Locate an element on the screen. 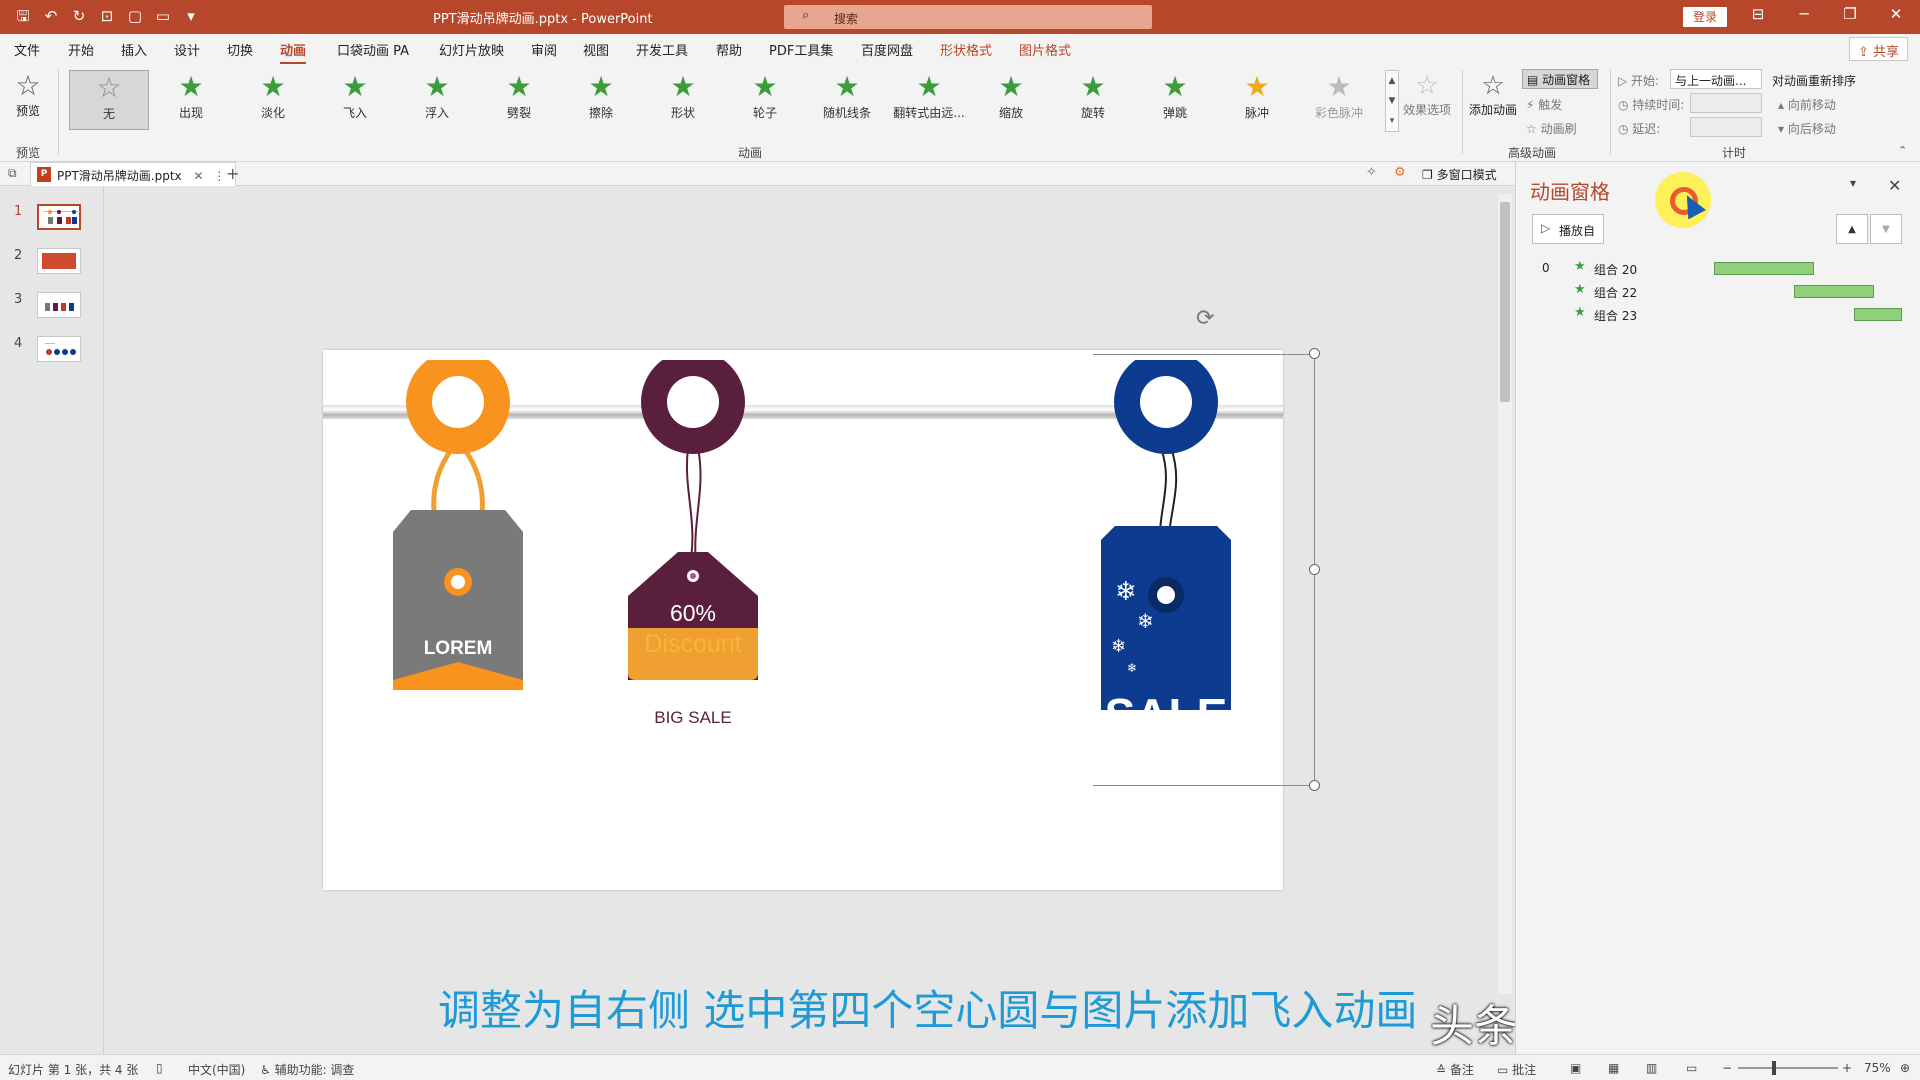 This screenshot has height=1080, width=1920. tab-pocket-animation: 口袋动画 PA is located at coordinates (373, 49).